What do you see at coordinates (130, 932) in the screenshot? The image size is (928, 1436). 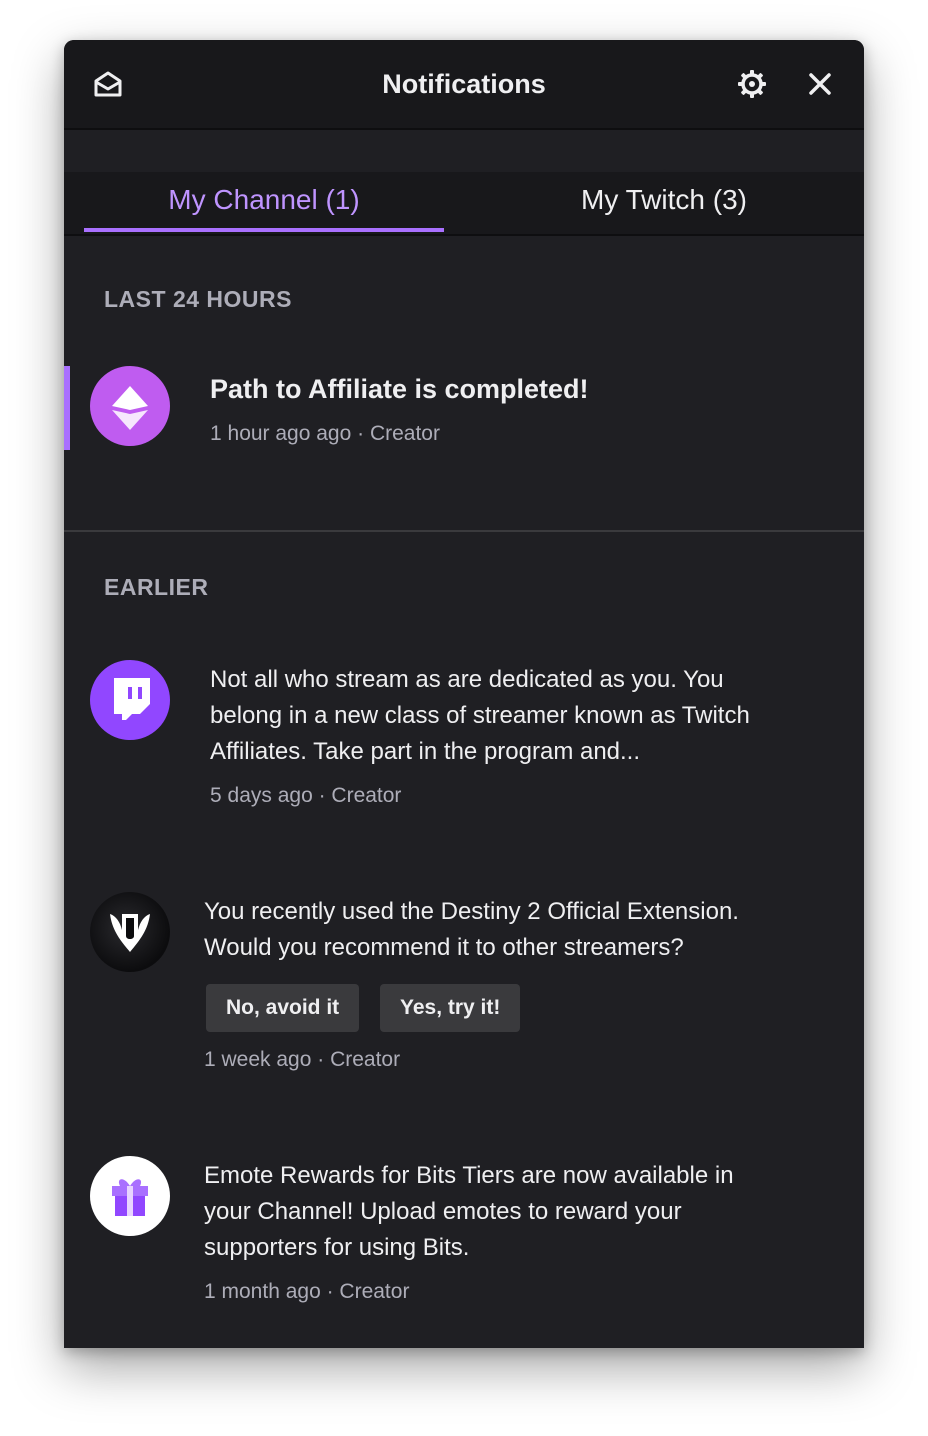 I see `destiny-logo-icon` at bounding box center [130, 932].